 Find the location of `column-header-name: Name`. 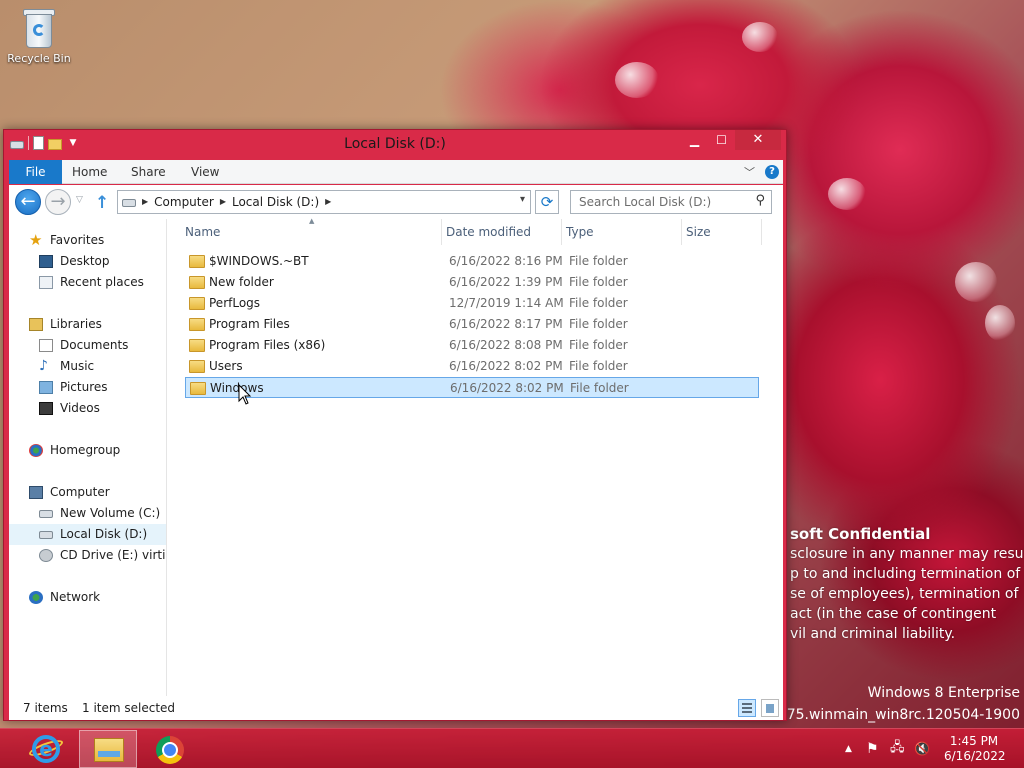

column-header-name: Name is located at coordinates (313, 232).